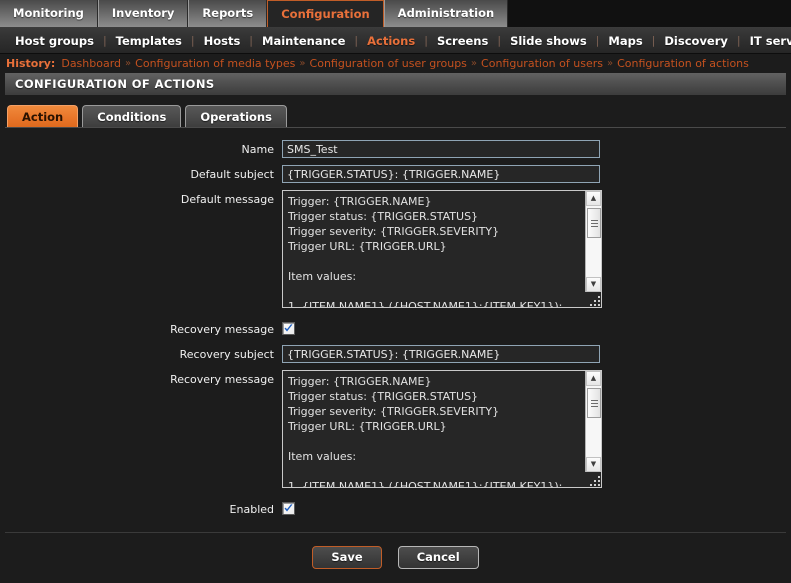 This screenshot has height=583, width=791. Describe the element at coordinates (625, 41) in the screenshot. I see `subnav-item-maps: Maps` at that location.